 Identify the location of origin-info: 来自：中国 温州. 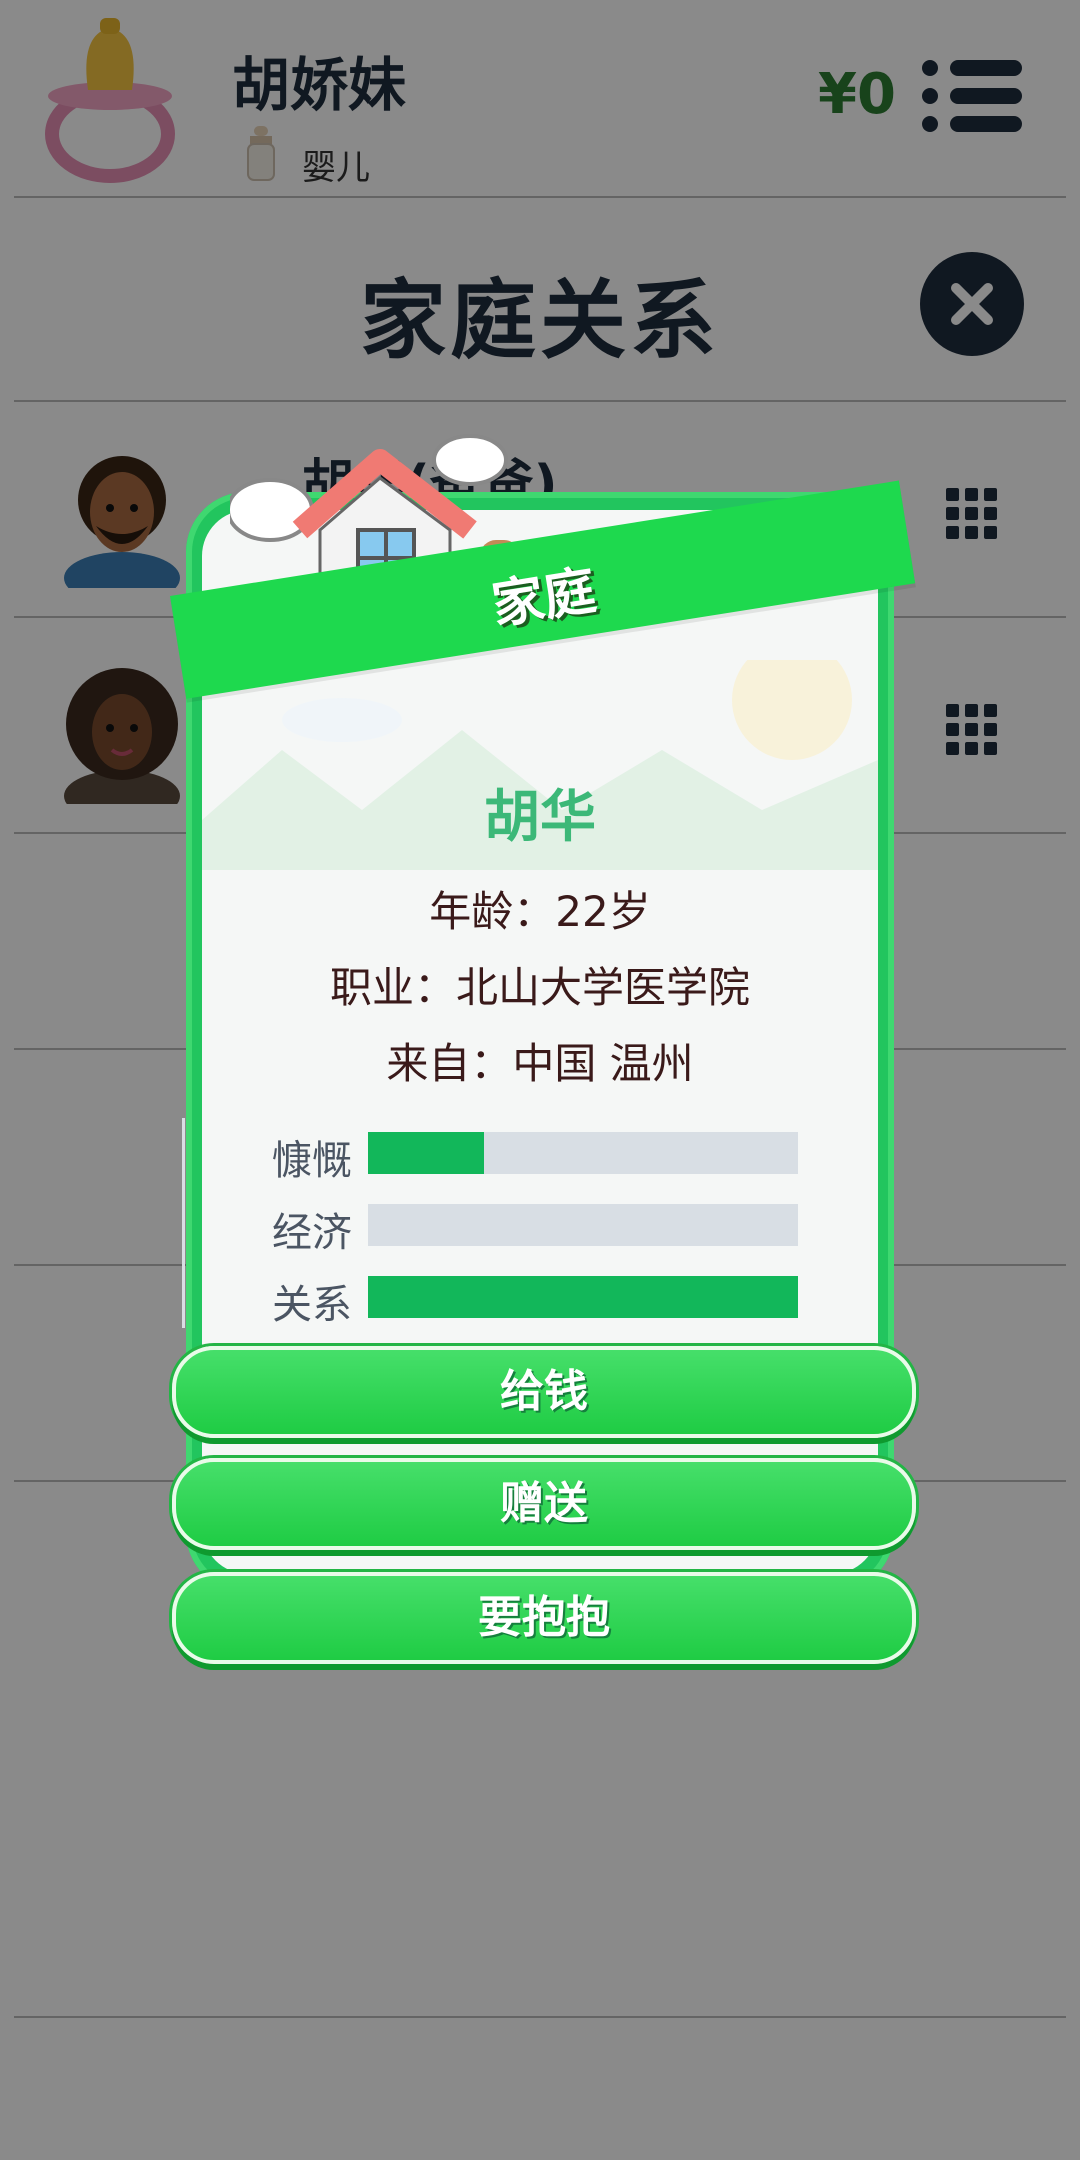
(540, 1063).